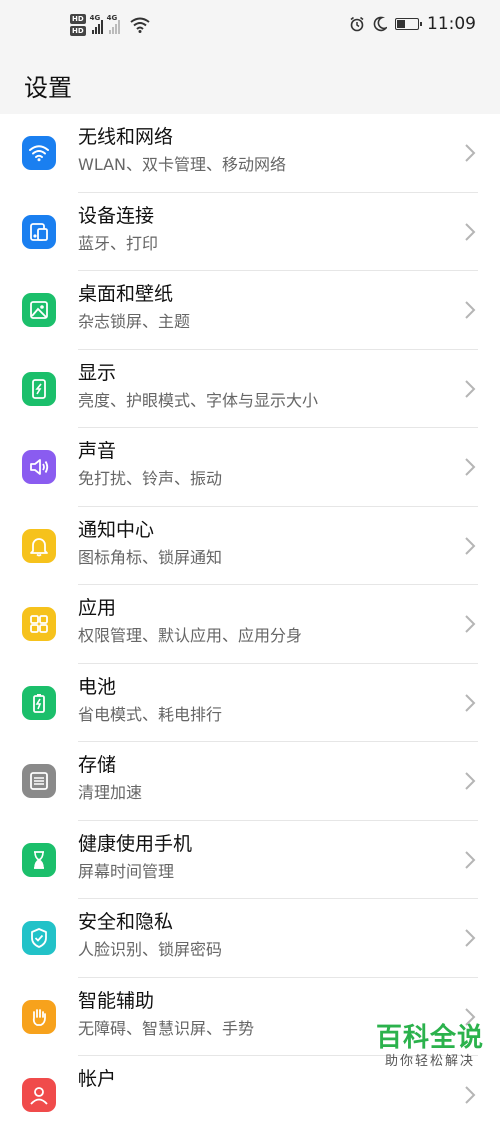  What do you see at coordinates (39, 153) in the screenshot?
I see `wifi-icon` at bounding box center [39, 153].